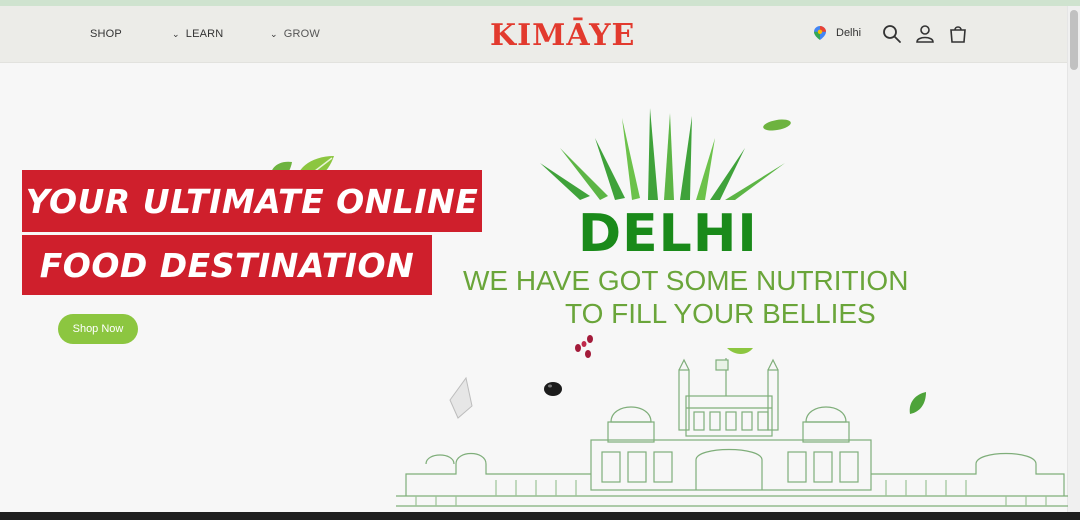 This screenshot has height=520, width=1080. I want to click on shop-now-button: Shop Now, so click(98, 329).